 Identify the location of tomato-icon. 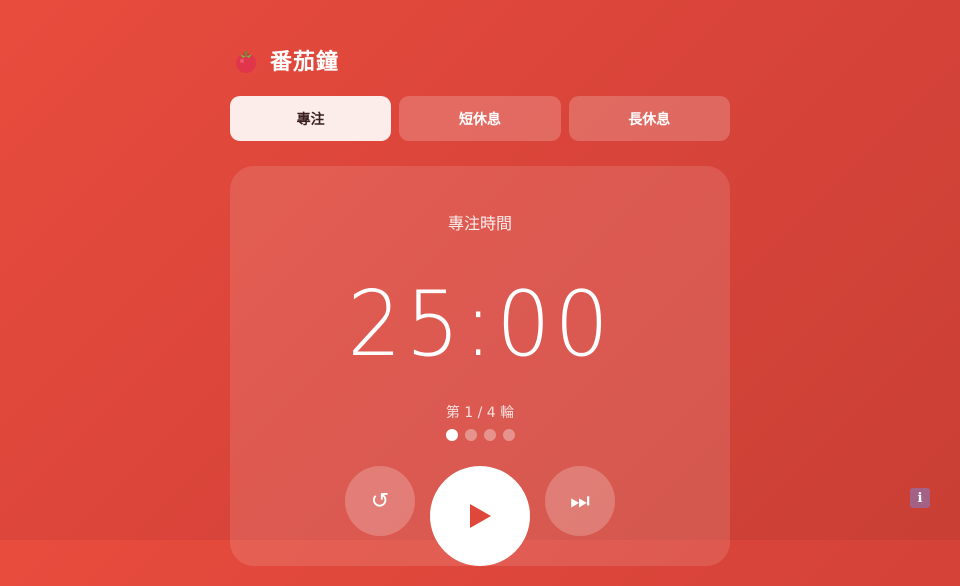
(246, 62).